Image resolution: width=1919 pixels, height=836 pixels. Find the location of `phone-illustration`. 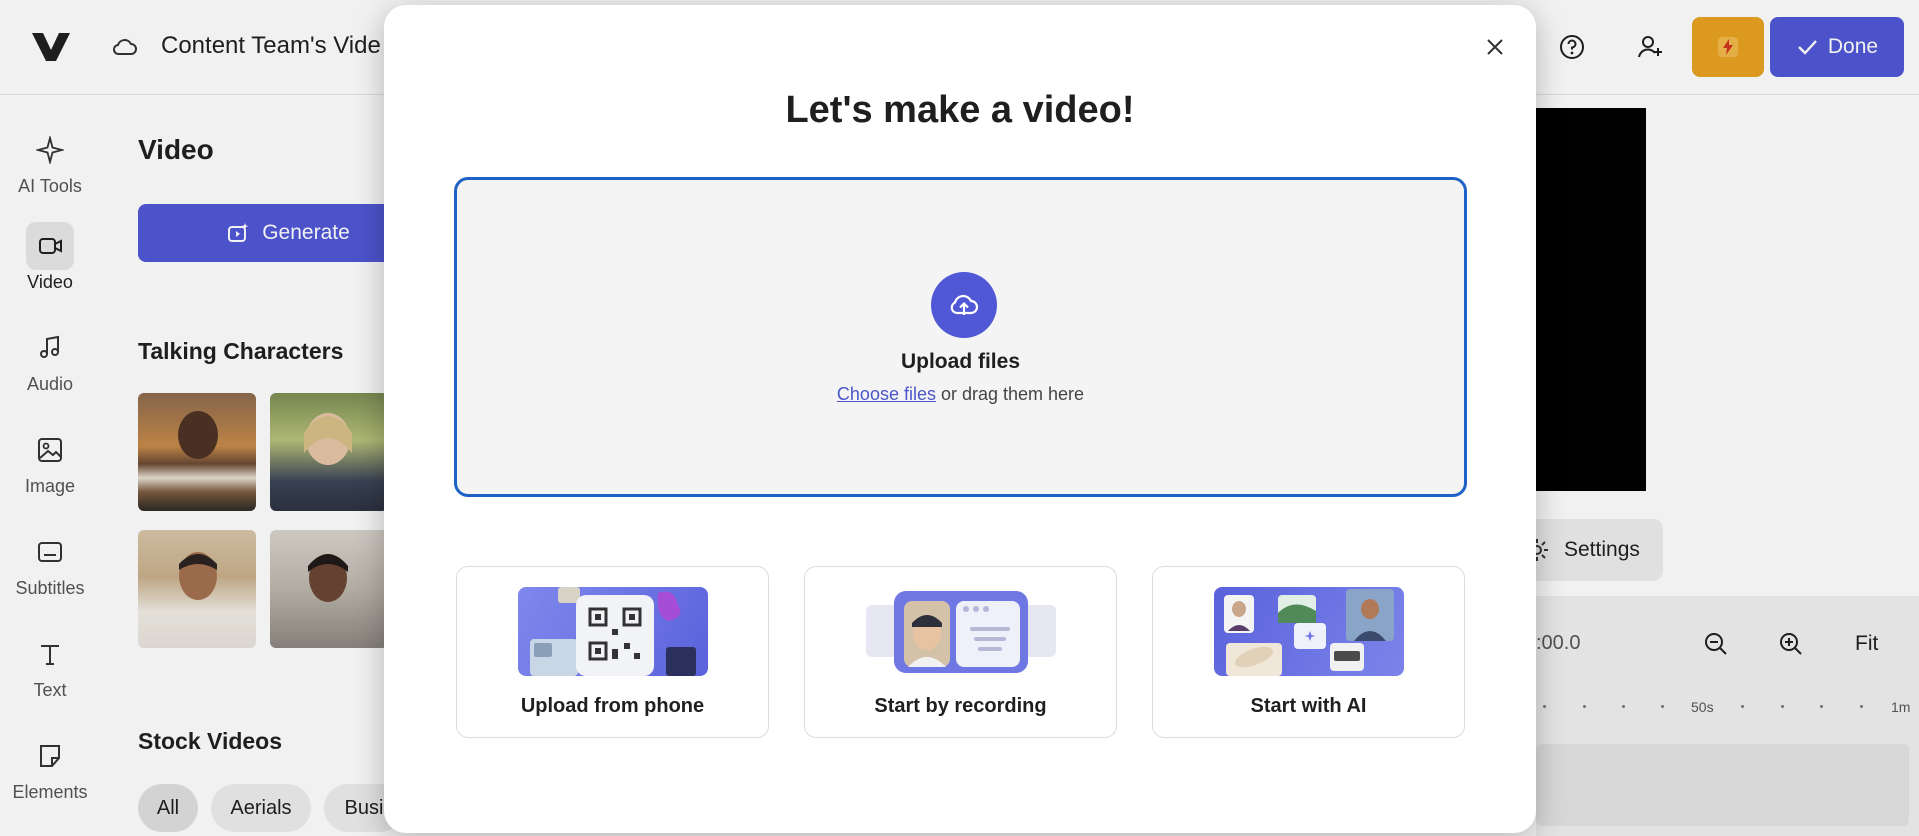

phone-illustration is located at coordinates (613, 631).